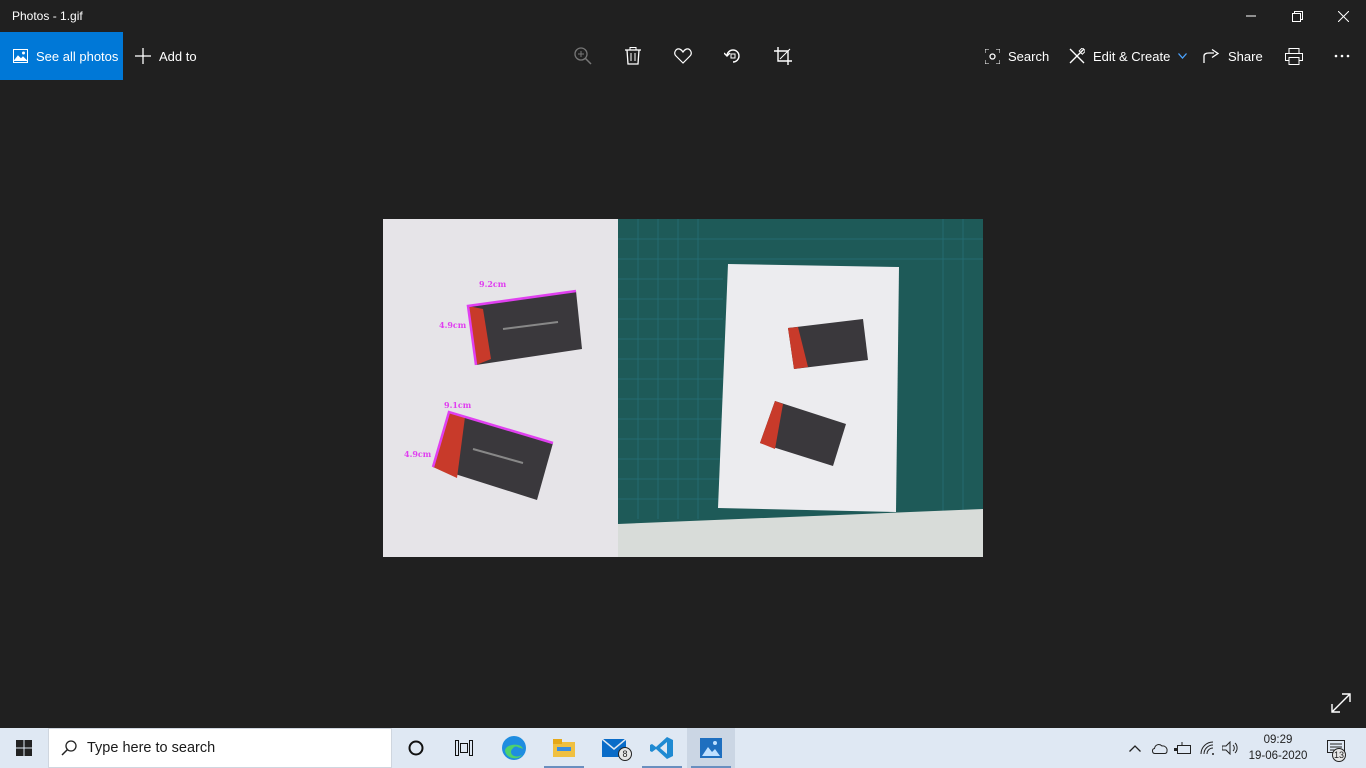 This screenshot has height=768, width=1366. I want to click on show-hidden-icons-button, so click(1135, 748).